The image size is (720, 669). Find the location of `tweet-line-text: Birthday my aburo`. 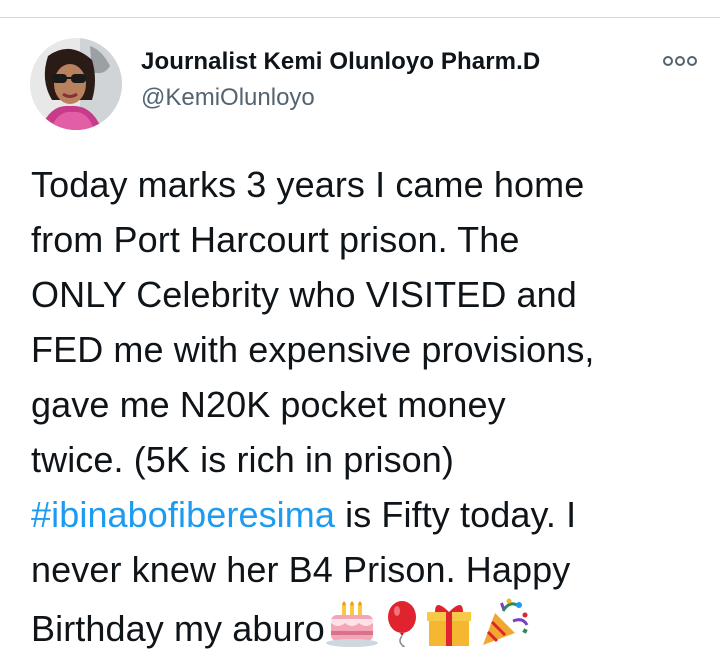

tweet-line-text: Birthday my aburo is located at coordinates (178, 628).